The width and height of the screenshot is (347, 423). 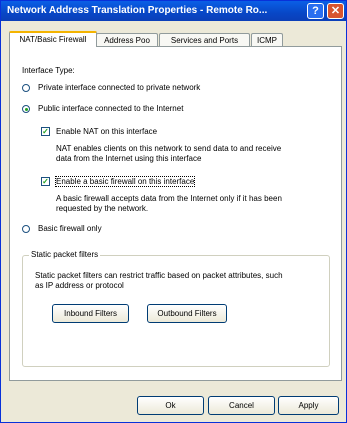 I want to click on cancel-button: Cancel, so click(x=241, y=405).